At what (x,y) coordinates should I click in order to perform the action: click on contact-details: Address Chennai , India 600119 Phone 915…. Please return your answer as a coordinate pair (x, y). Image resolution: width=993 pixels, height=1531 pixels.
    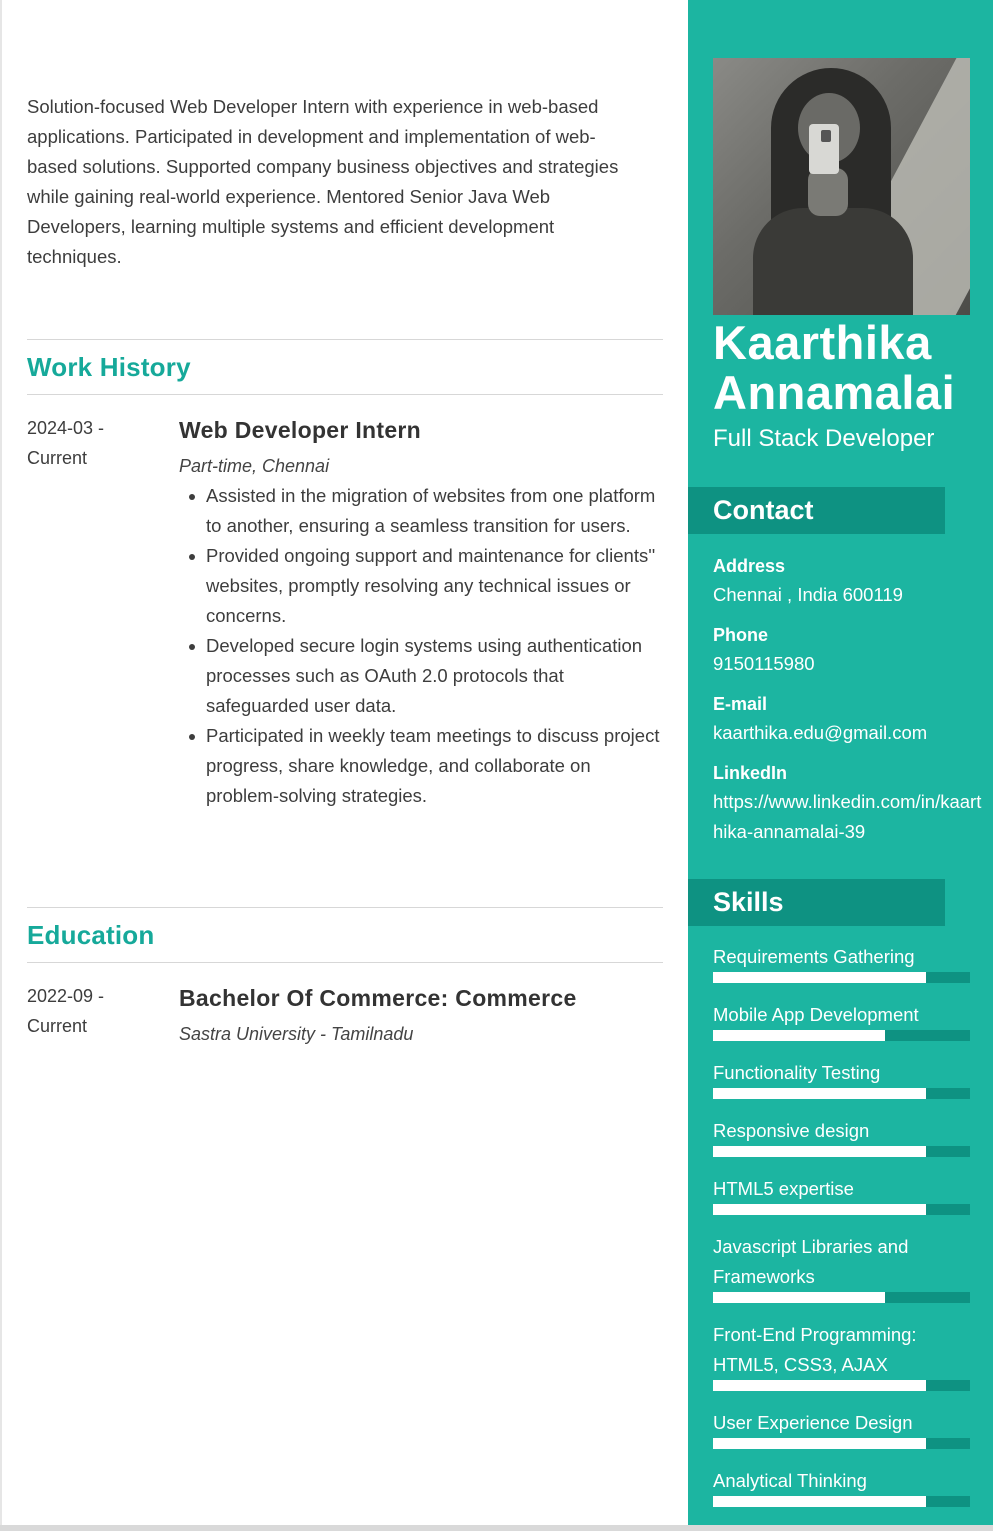
    Looking at the image, I should click on (848, 699).